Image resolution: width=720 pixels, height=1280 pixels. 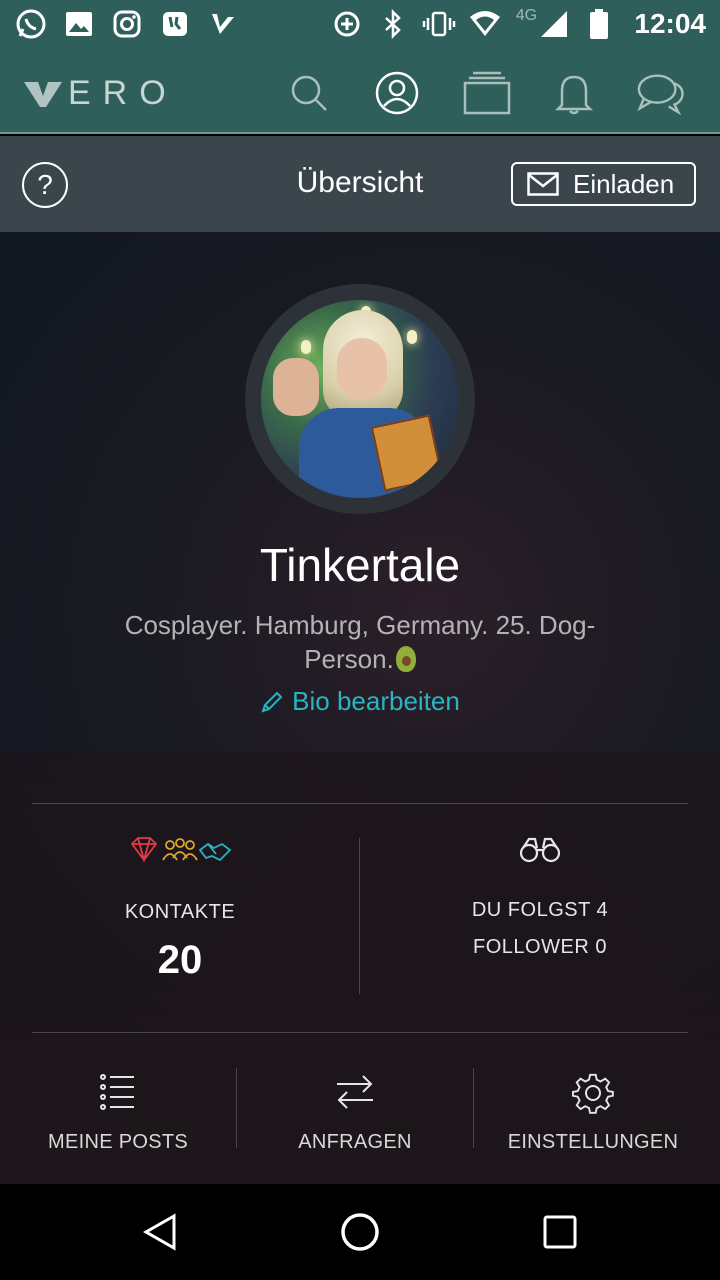 What do you see at coordinates (79, 24) in the screenshot?
I see `gallery-icon` at bounding box center [79, 24].